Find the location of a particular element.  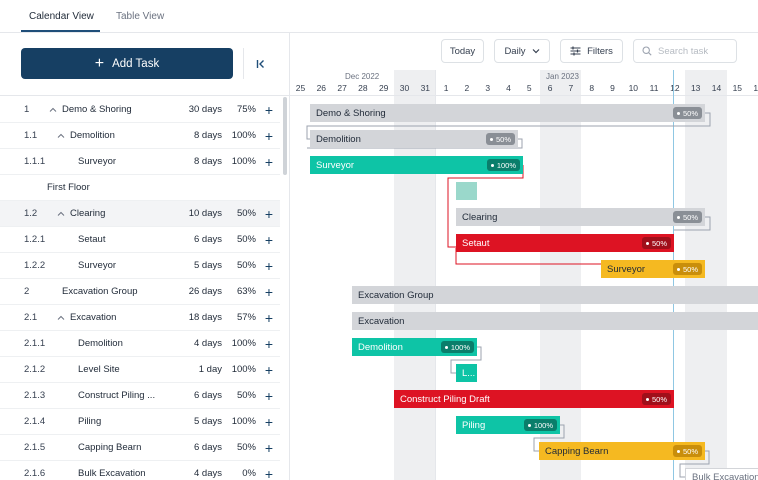

view-select: Daily is located at coordinates (522, 51).